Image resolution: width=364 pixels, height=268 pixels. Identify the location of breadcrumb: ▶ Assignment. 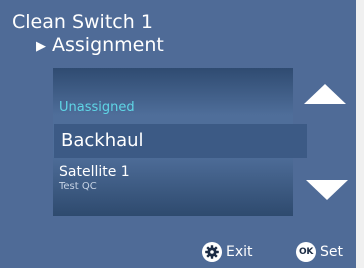
(100, 46).